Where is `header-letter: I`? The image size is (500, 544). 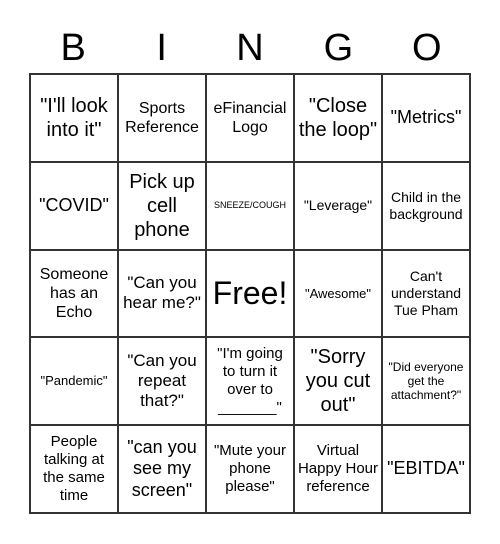
header-letter: I is located at coordinates (161, 48).